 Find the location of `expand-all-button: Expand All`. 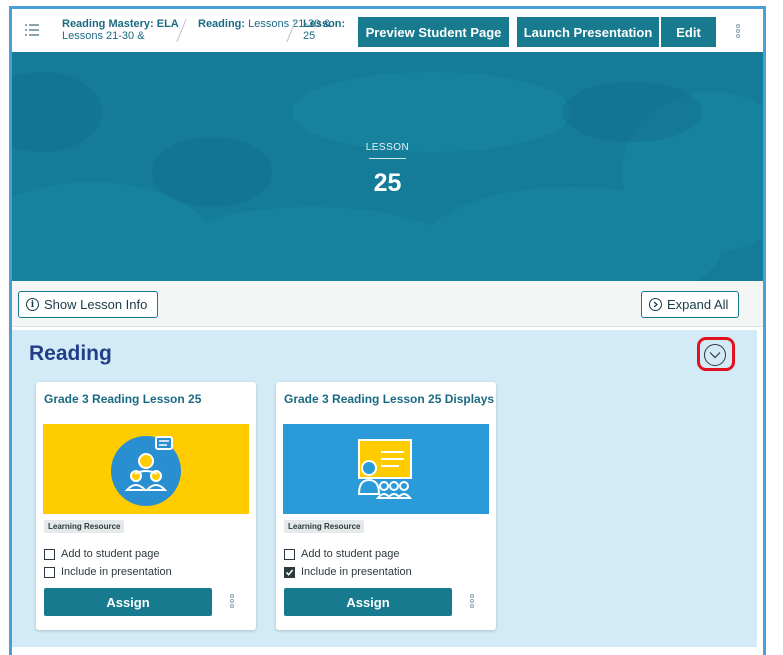

expand-all-button: Expand All is located at coordinates (690, 304).